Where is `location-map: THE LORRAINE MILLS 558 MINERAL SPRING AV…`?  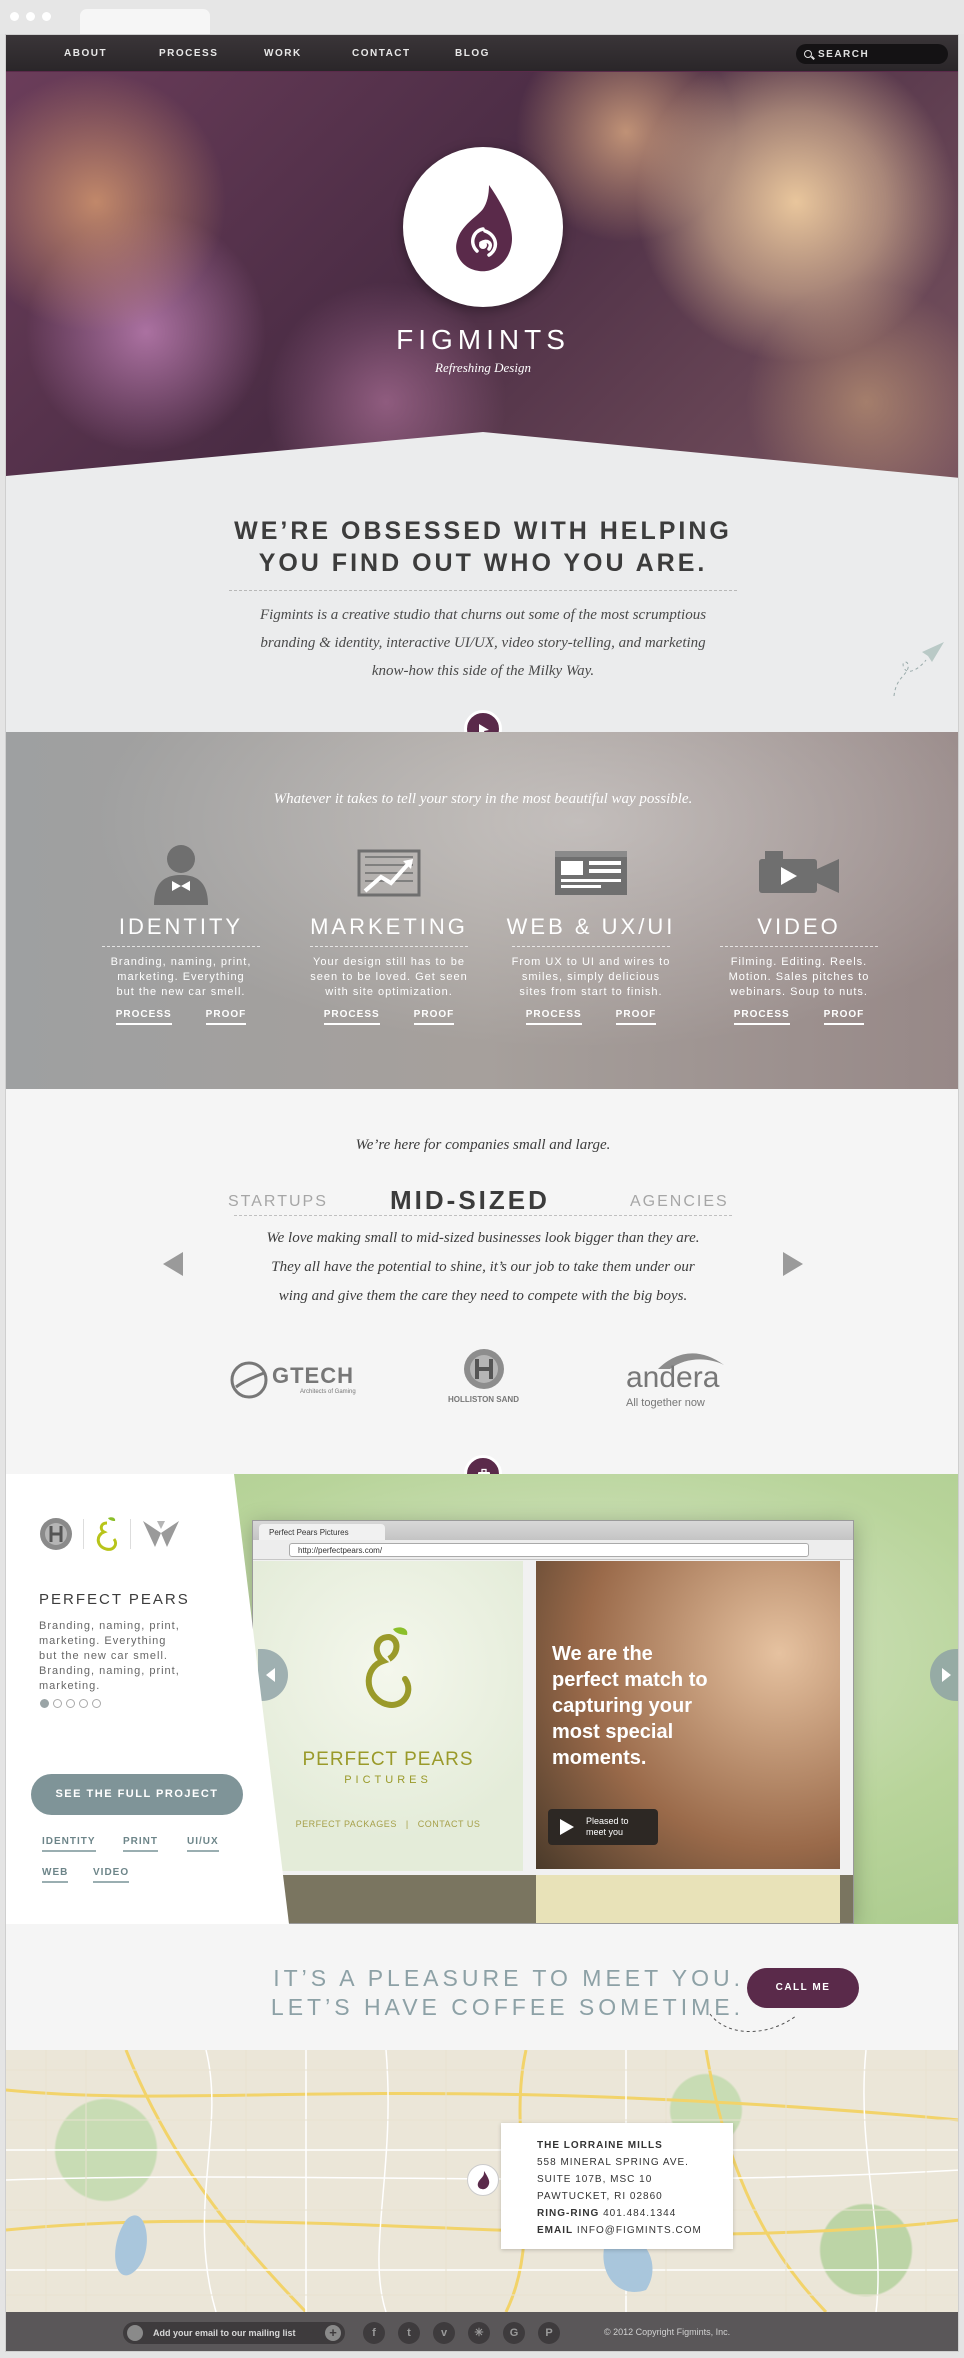 location-map: THE LORRAINE MILLS 558 MINERAL SPRING AV… is located at coordinates (482, 2181).